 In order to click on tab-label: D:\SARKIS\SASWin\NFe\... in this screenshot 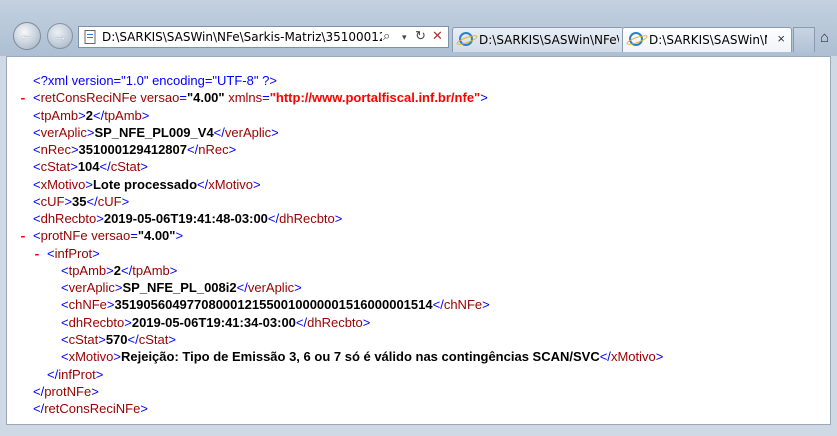, I will do `click(549, 40)`.